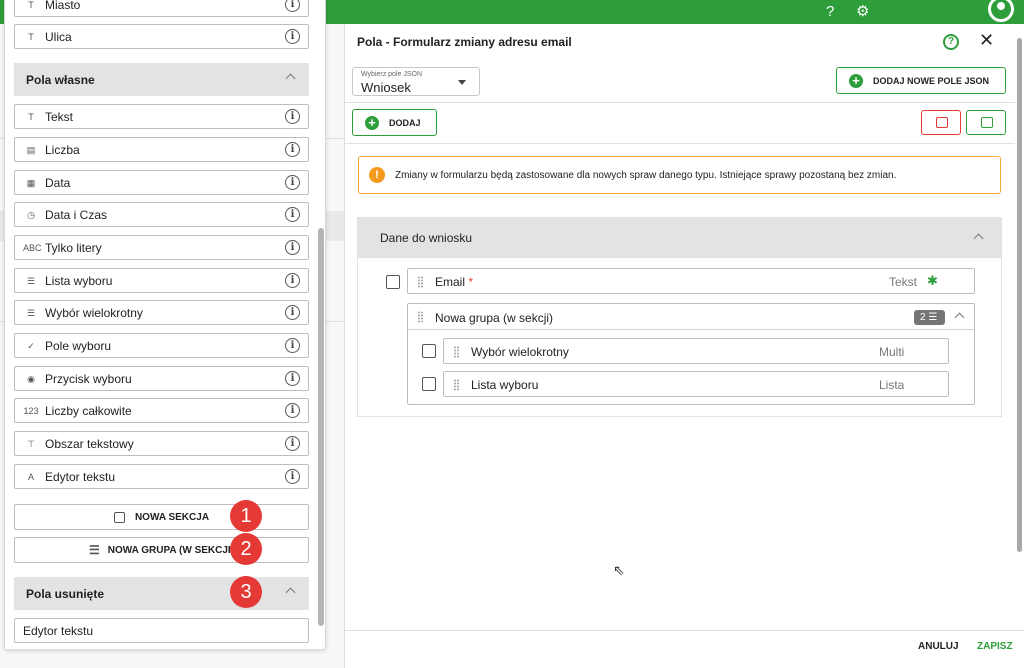  Describe the element at coordinates (161, 593) in the screenshot. I see `removed-fields-section-header: Pola usunięte` at that location.